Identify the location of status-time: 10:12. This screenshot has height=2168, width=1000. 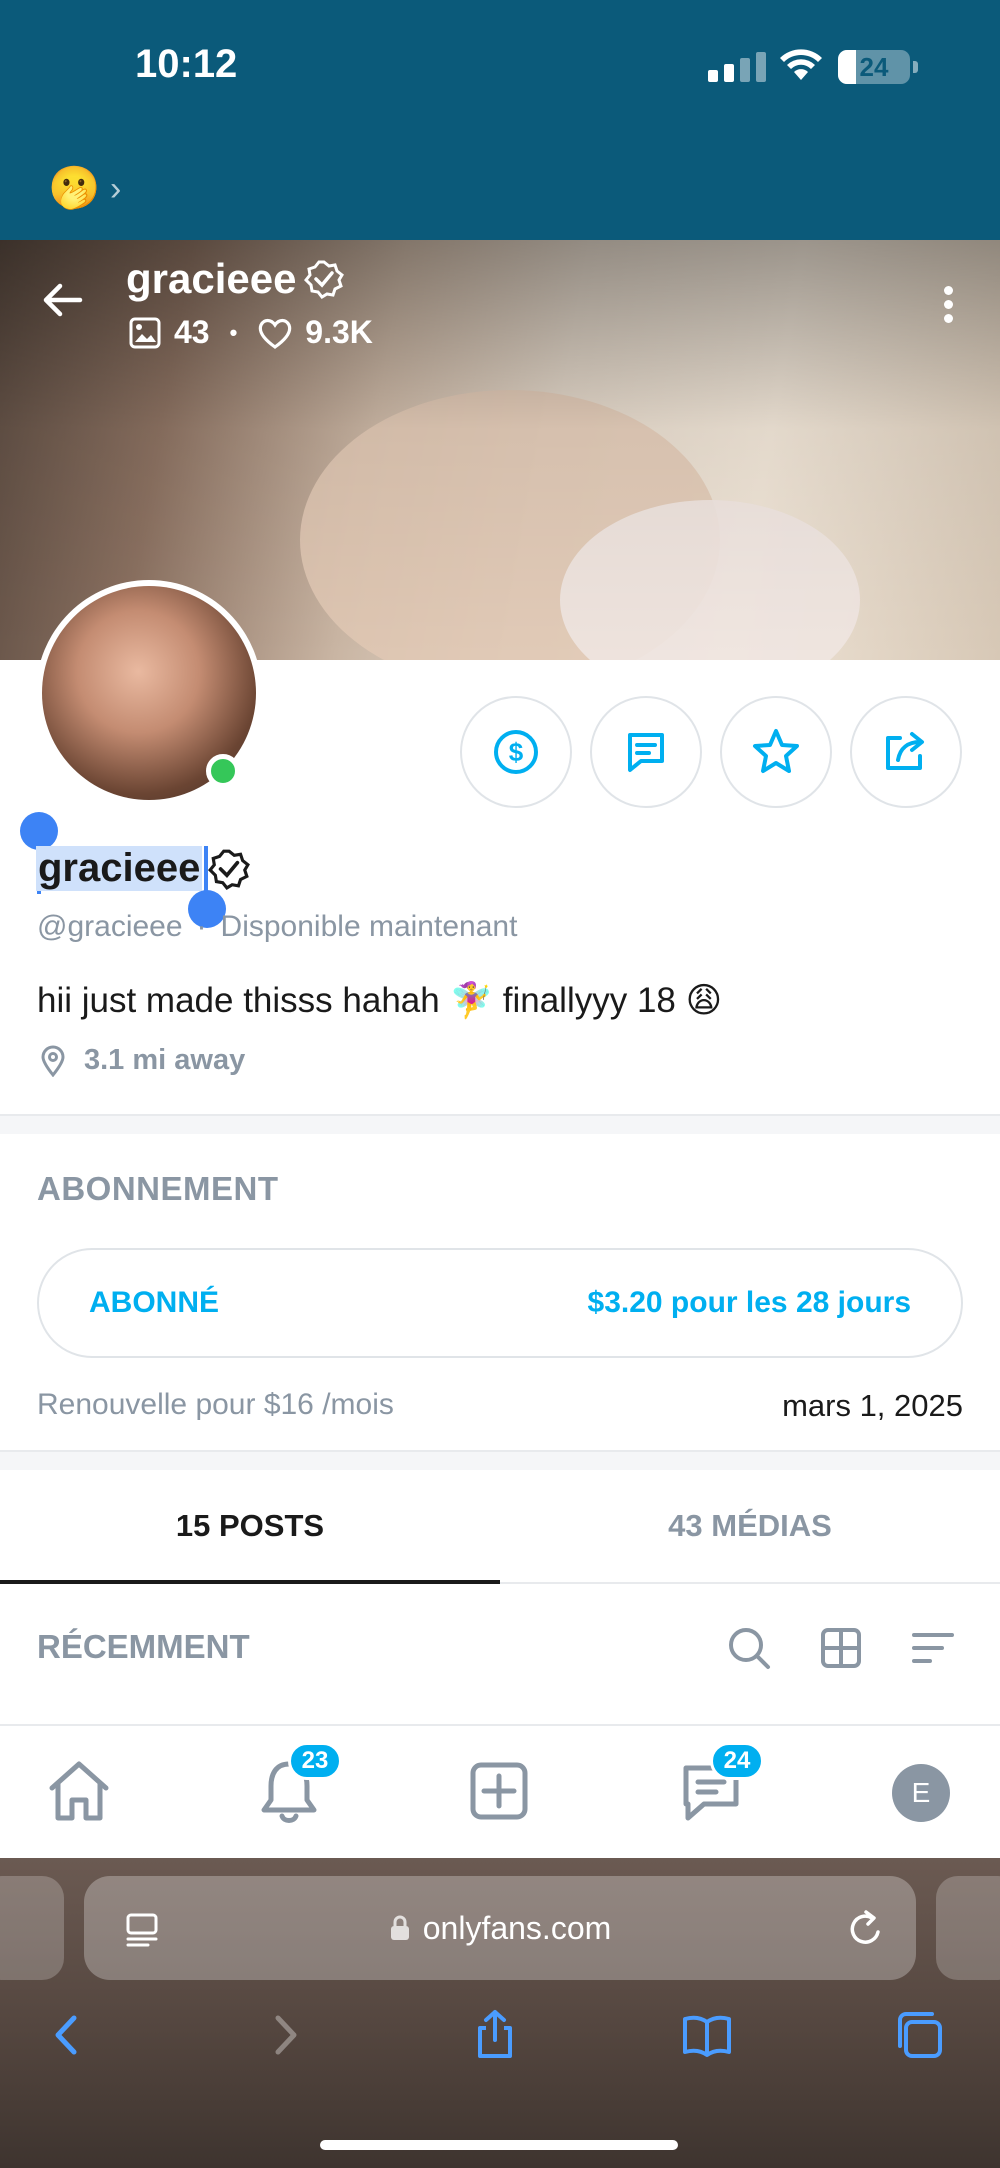
(186, 64).